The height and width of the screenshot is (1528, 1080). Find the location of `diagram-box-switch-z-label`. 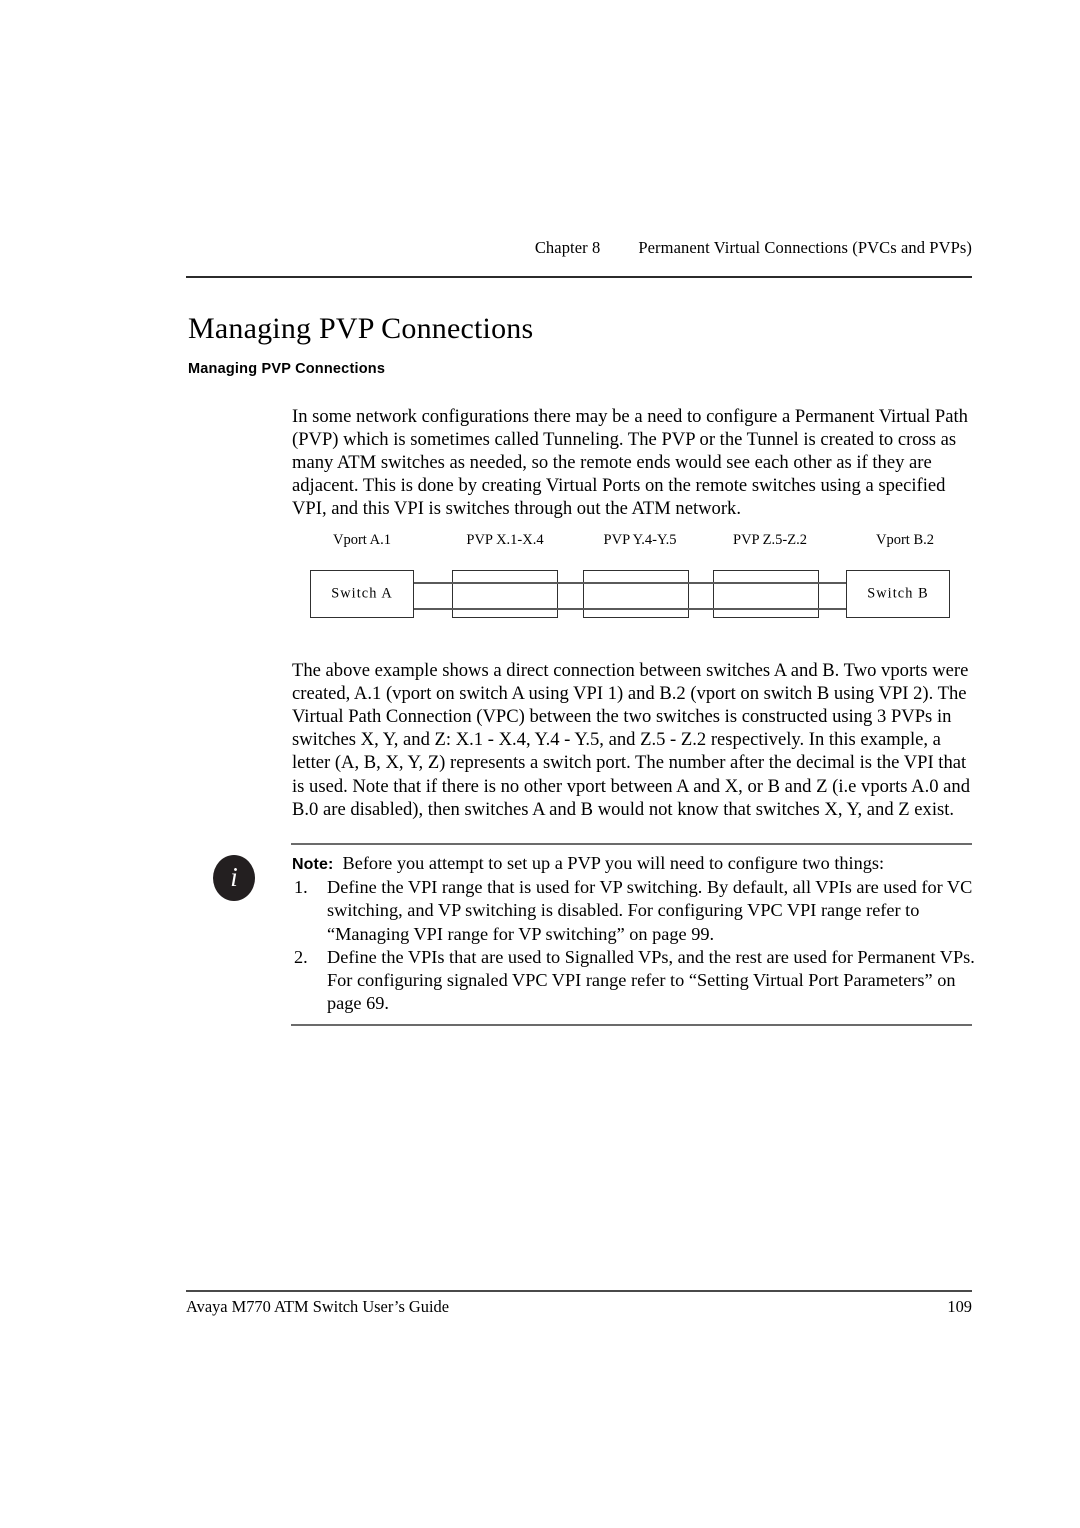

diagram-box-switch-z-label is located at coordinates (766, 594).